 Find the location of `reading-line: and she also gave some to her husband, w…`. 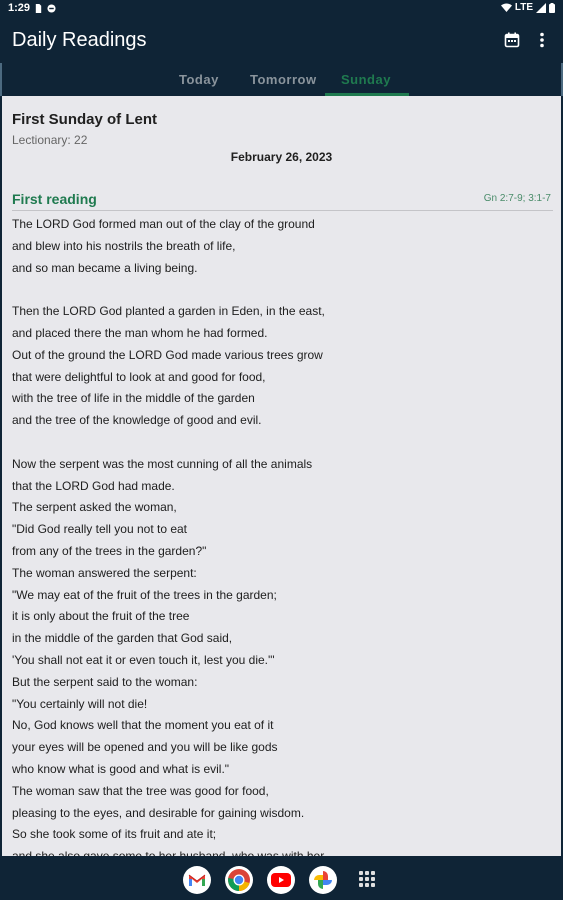

reading-line: and she also gave some to her husband, w… is located at coordinates (272, 851).